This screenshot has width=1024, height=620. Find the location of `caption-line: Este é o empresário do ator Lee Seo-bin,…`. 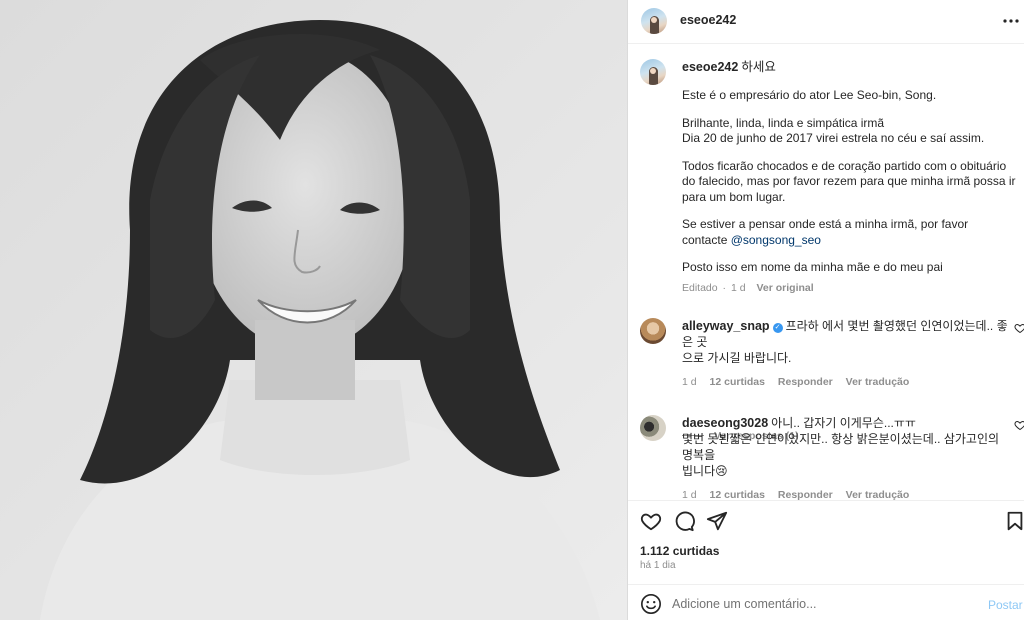

caption-line: Este é o empresário do ator Lee Seo-bin,… is located at coordinates (809, 95).